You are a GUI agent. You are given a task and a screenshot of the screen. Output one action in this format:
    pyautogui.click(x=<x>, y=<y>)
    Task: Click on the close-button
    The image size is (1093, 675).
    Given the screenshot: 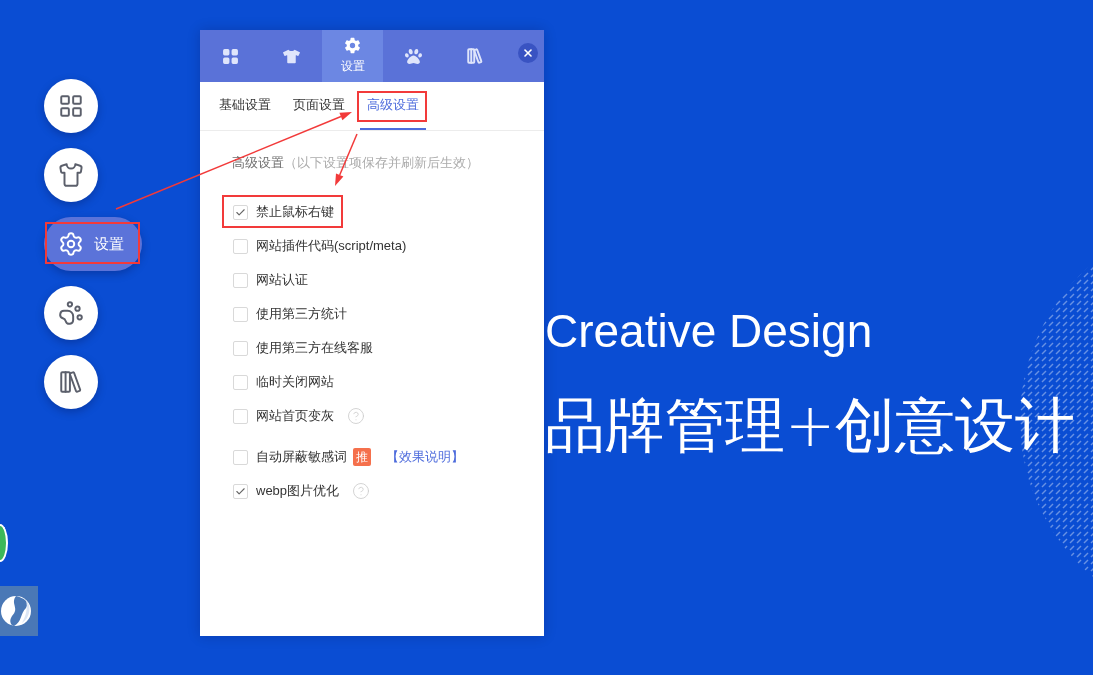 What is the action you would take?
    pyautogui.click(x=528, y=53)
    